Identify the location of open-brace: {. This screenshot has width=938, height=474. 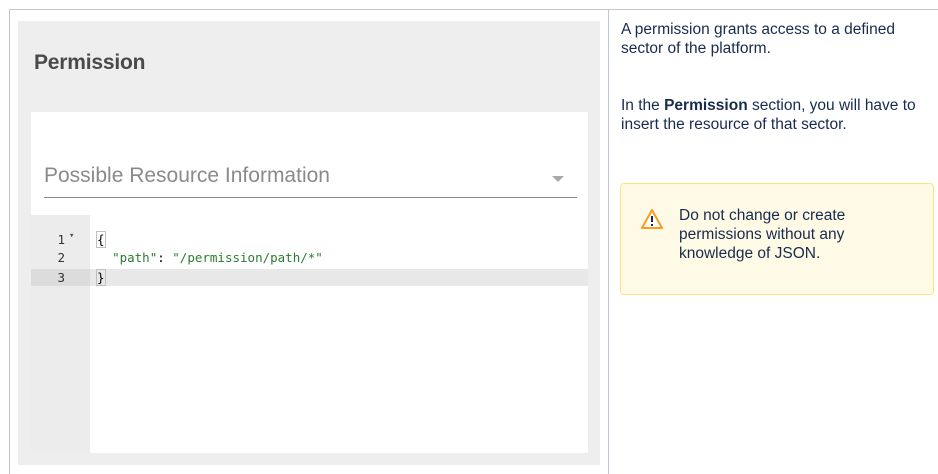
(101, 239).